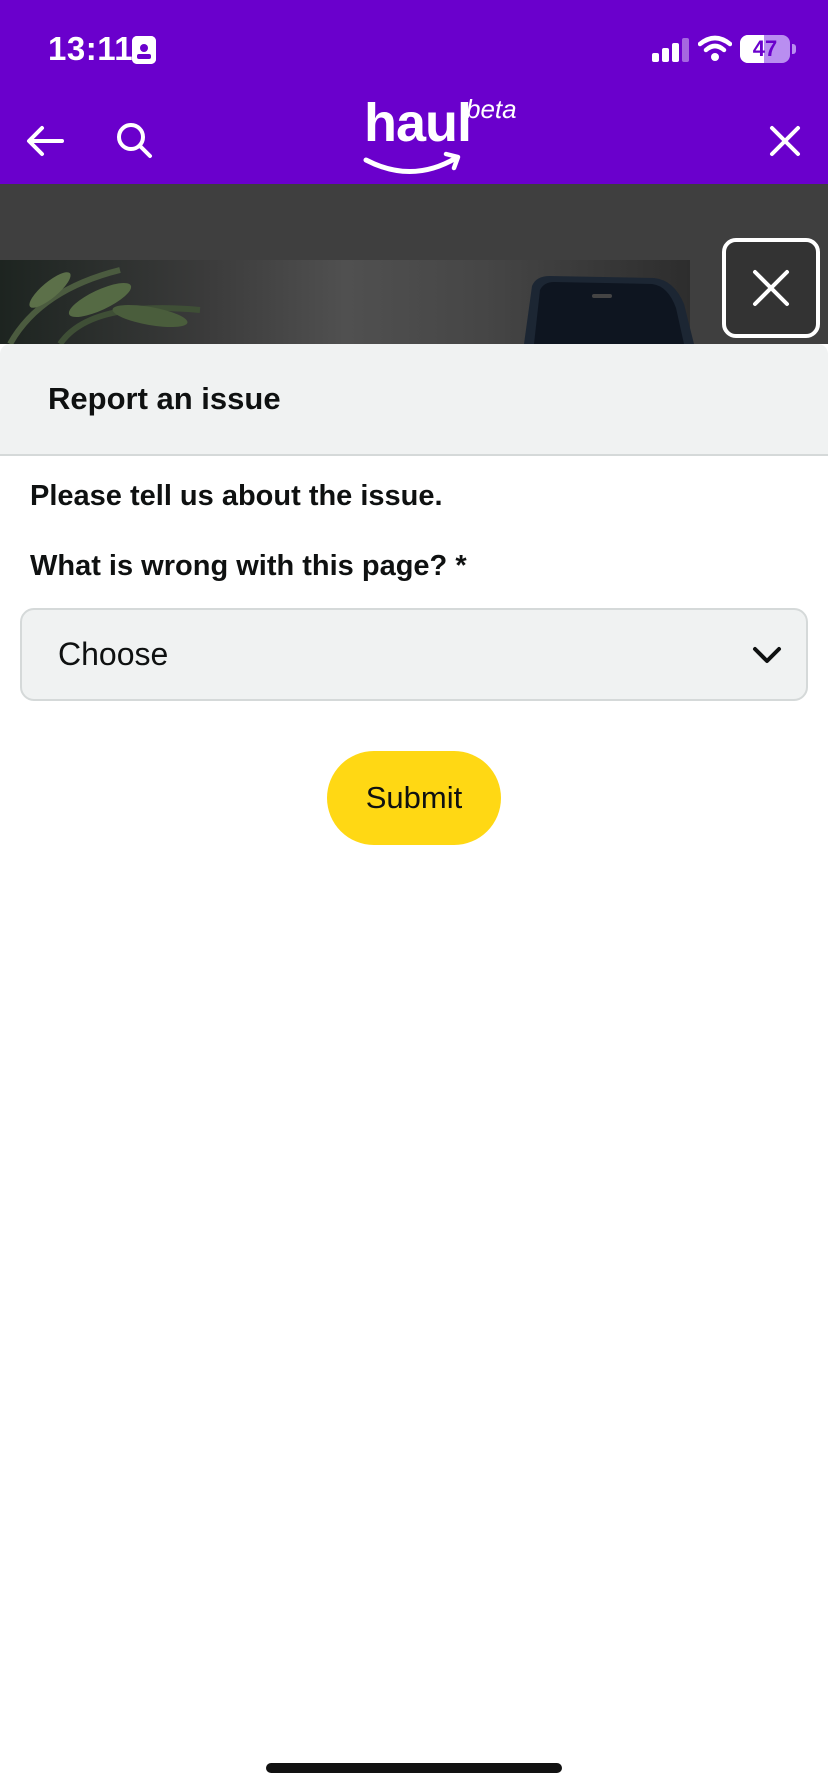  I want to click on battery-level: 47, so click(765, 48).